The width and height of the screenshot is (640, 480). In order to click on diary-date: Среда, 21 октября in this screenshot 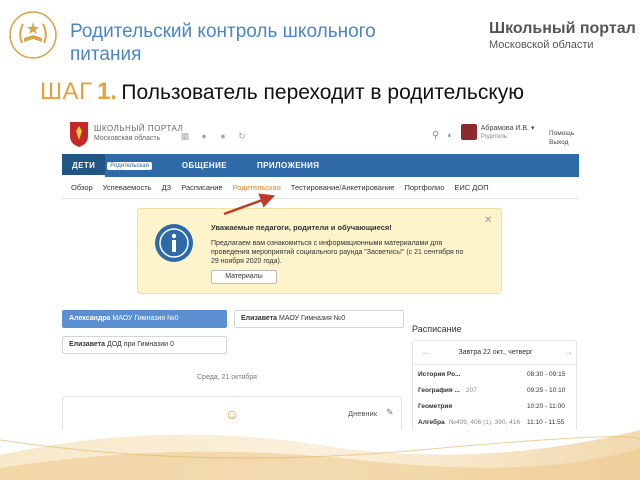, I will do `click(227, 377)`.